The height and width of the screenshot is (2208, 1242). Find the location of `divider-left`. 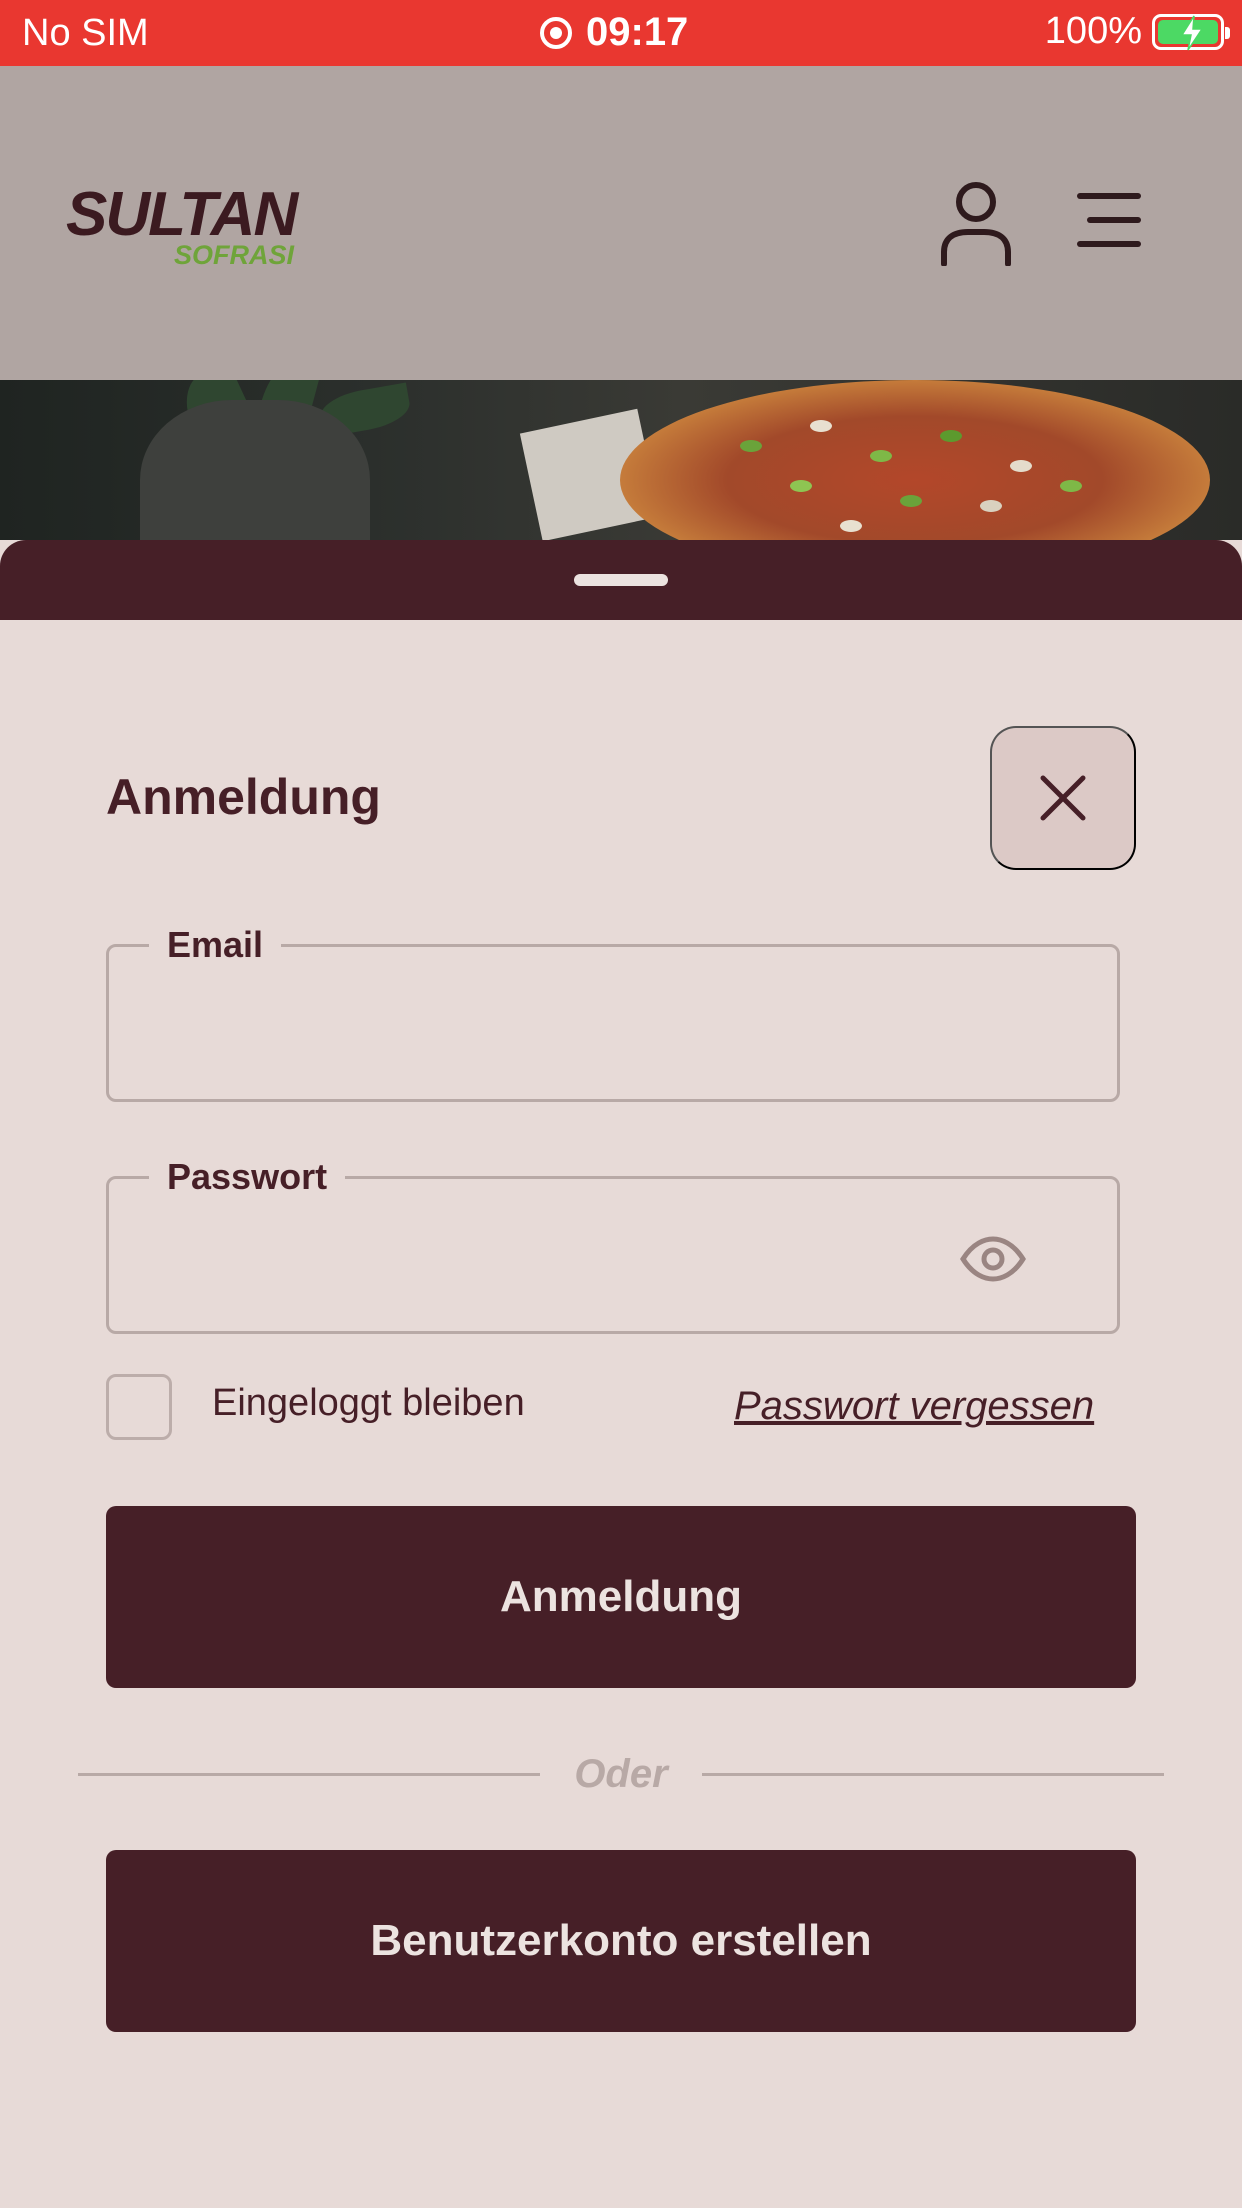

divider-left is located at coordinates (309, 1774).